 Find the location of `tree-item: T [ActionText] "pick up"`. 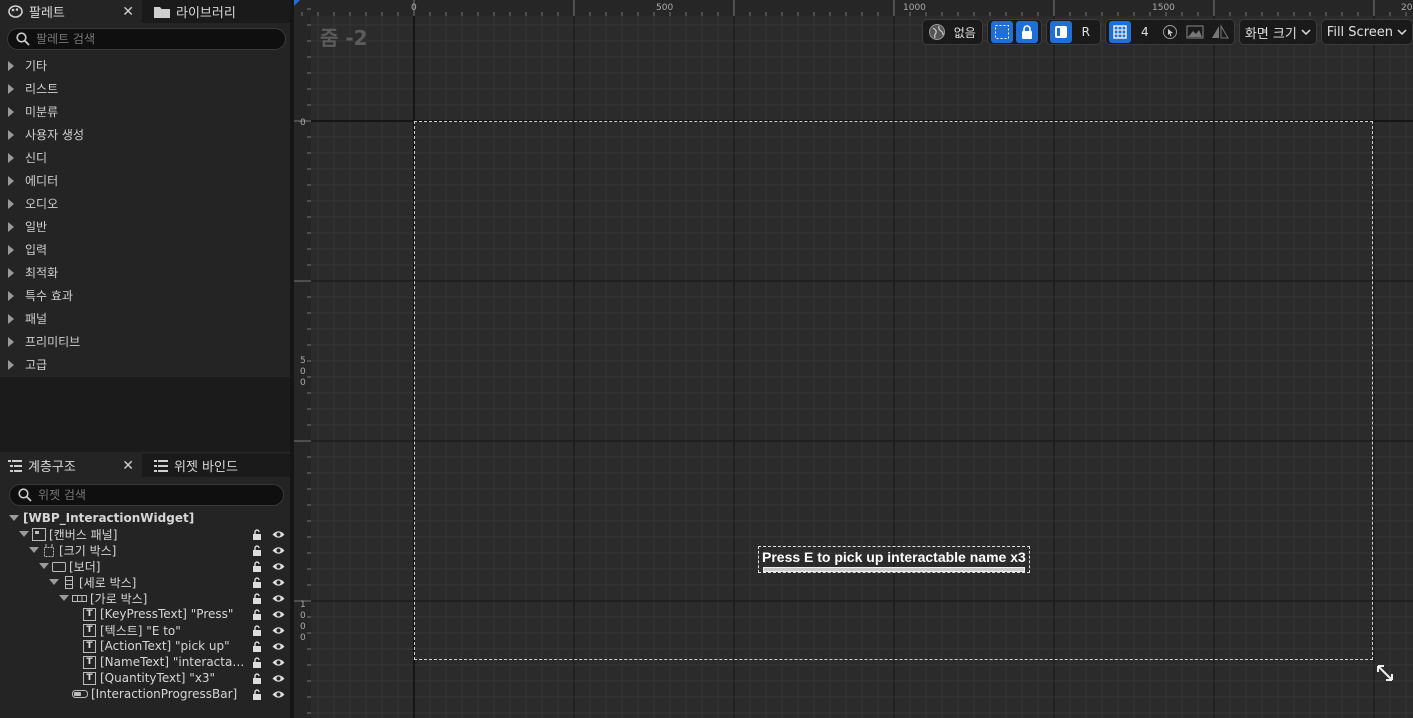

tree-item: T [ActionText] "pick up" is located at coordinates (145, 646).